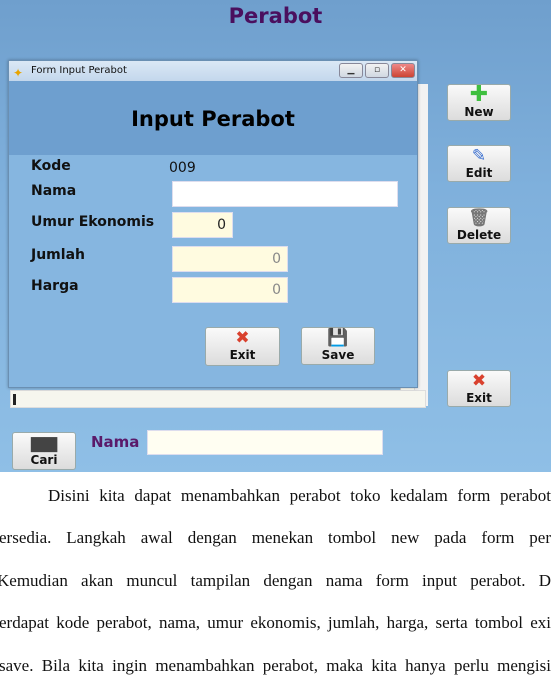  What do you see at coordinates (218, 399) in the screenshot?
I see `horizontal-scrollbar` at bounding box center [218, 399].